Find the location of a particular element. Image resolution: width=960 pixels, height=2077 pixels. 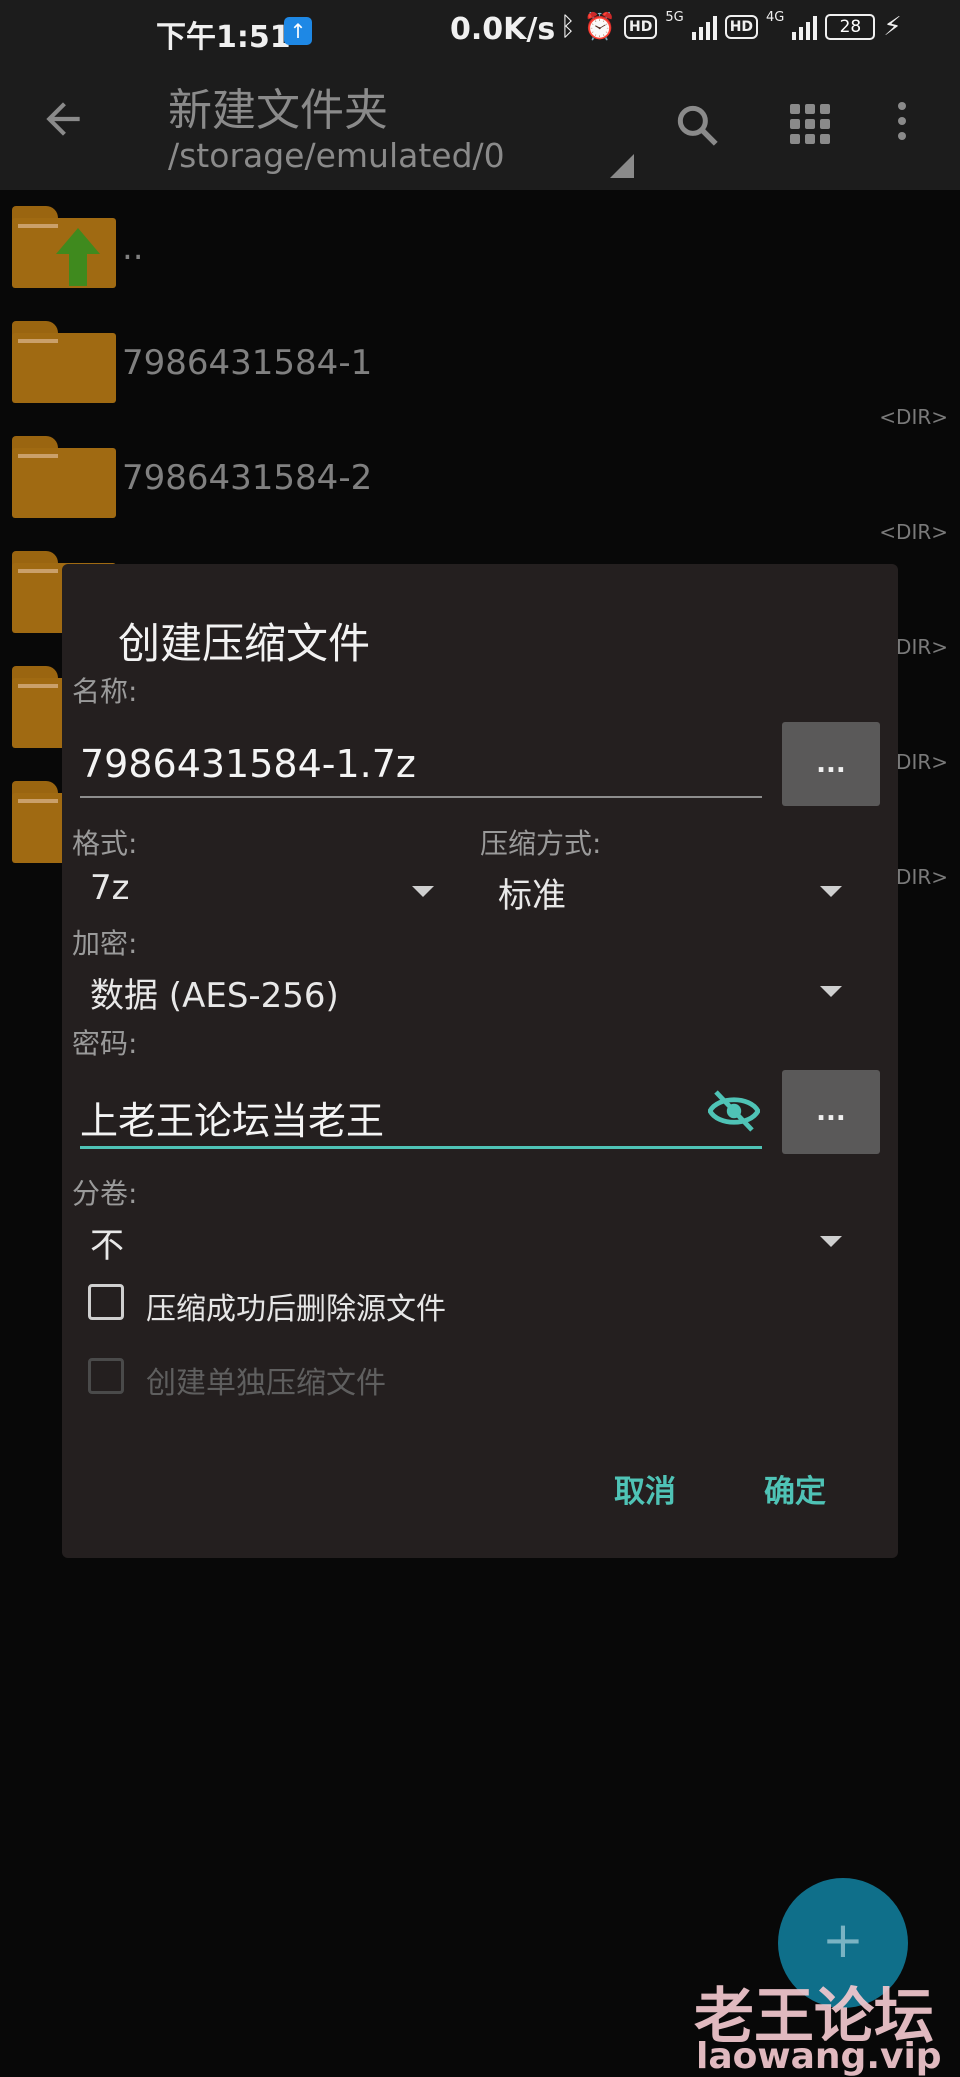

delete-source-checkbox is located at coordinates (106, 1302).